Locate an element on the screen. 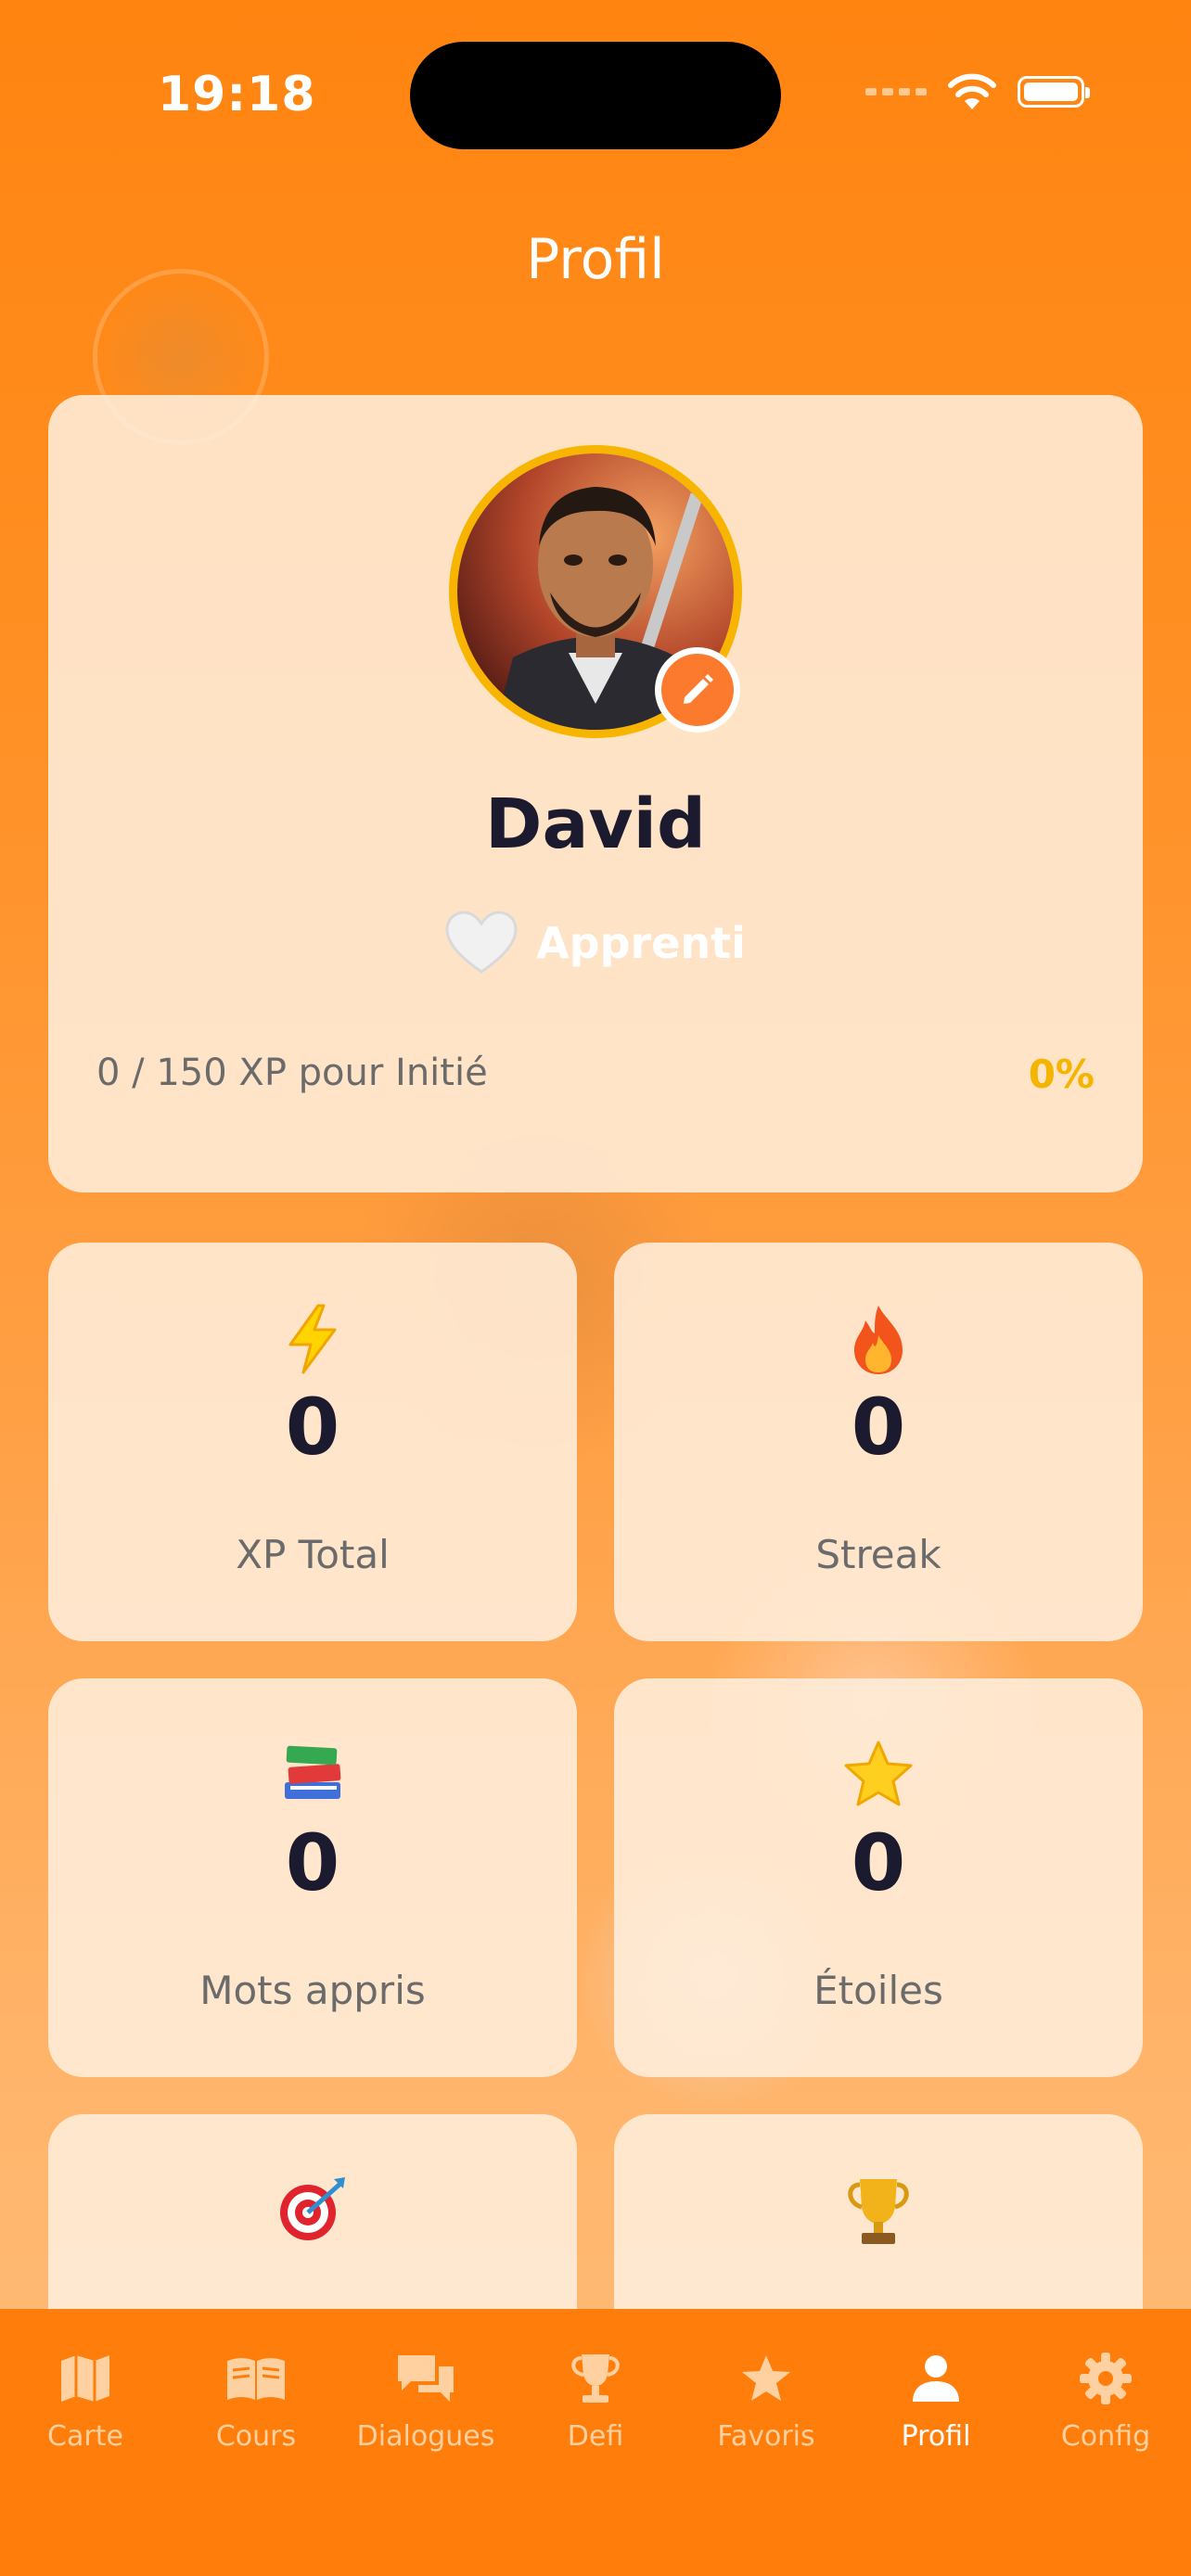  person-icon is located at coordinates (936, 2379).